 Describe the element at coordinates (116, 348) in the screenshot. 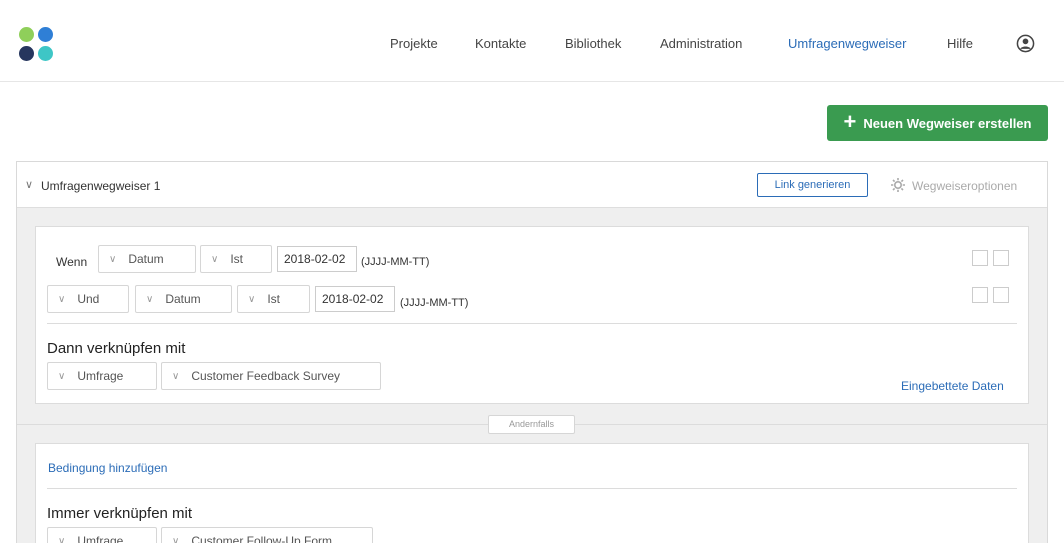

I see `then-link-title: Dann verknüpfen mit` at that location.